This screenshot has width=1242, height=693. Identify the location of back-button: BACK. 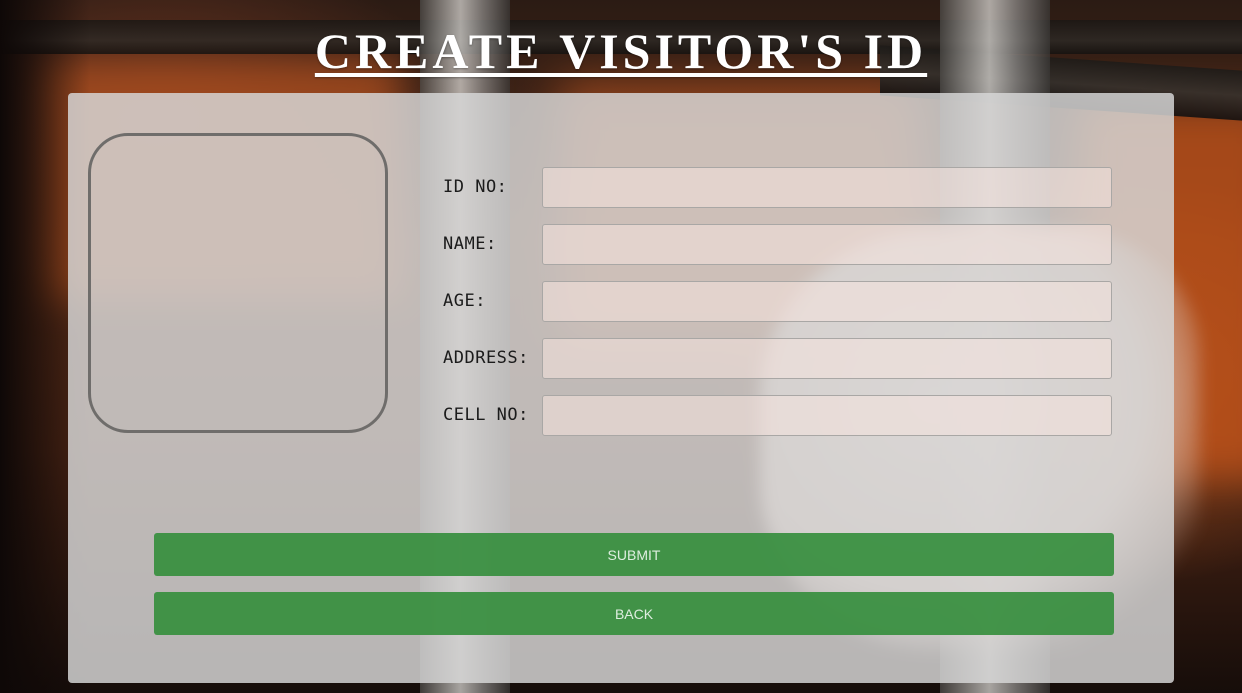
(634, 613).